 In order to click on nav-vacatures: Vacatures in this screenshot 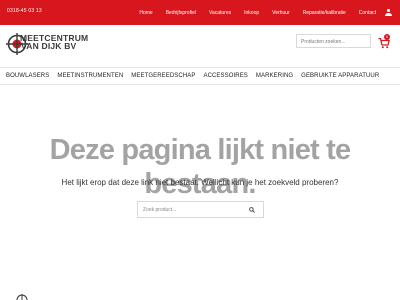, I will do `click(220, 13)`.